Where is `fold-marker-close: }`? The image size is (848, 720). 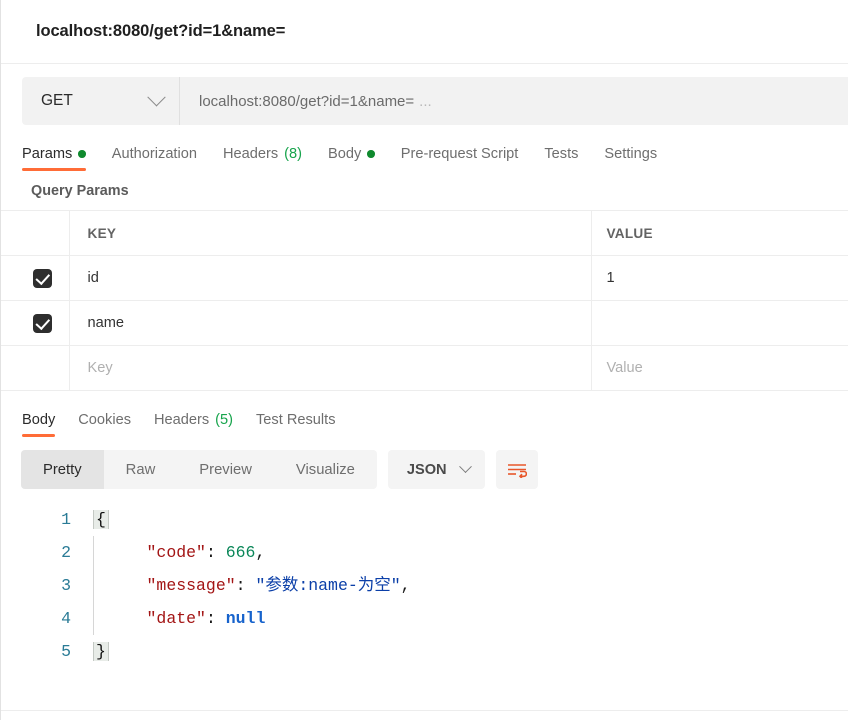 fold-marker-close: } is located at coordinates (101, 651).